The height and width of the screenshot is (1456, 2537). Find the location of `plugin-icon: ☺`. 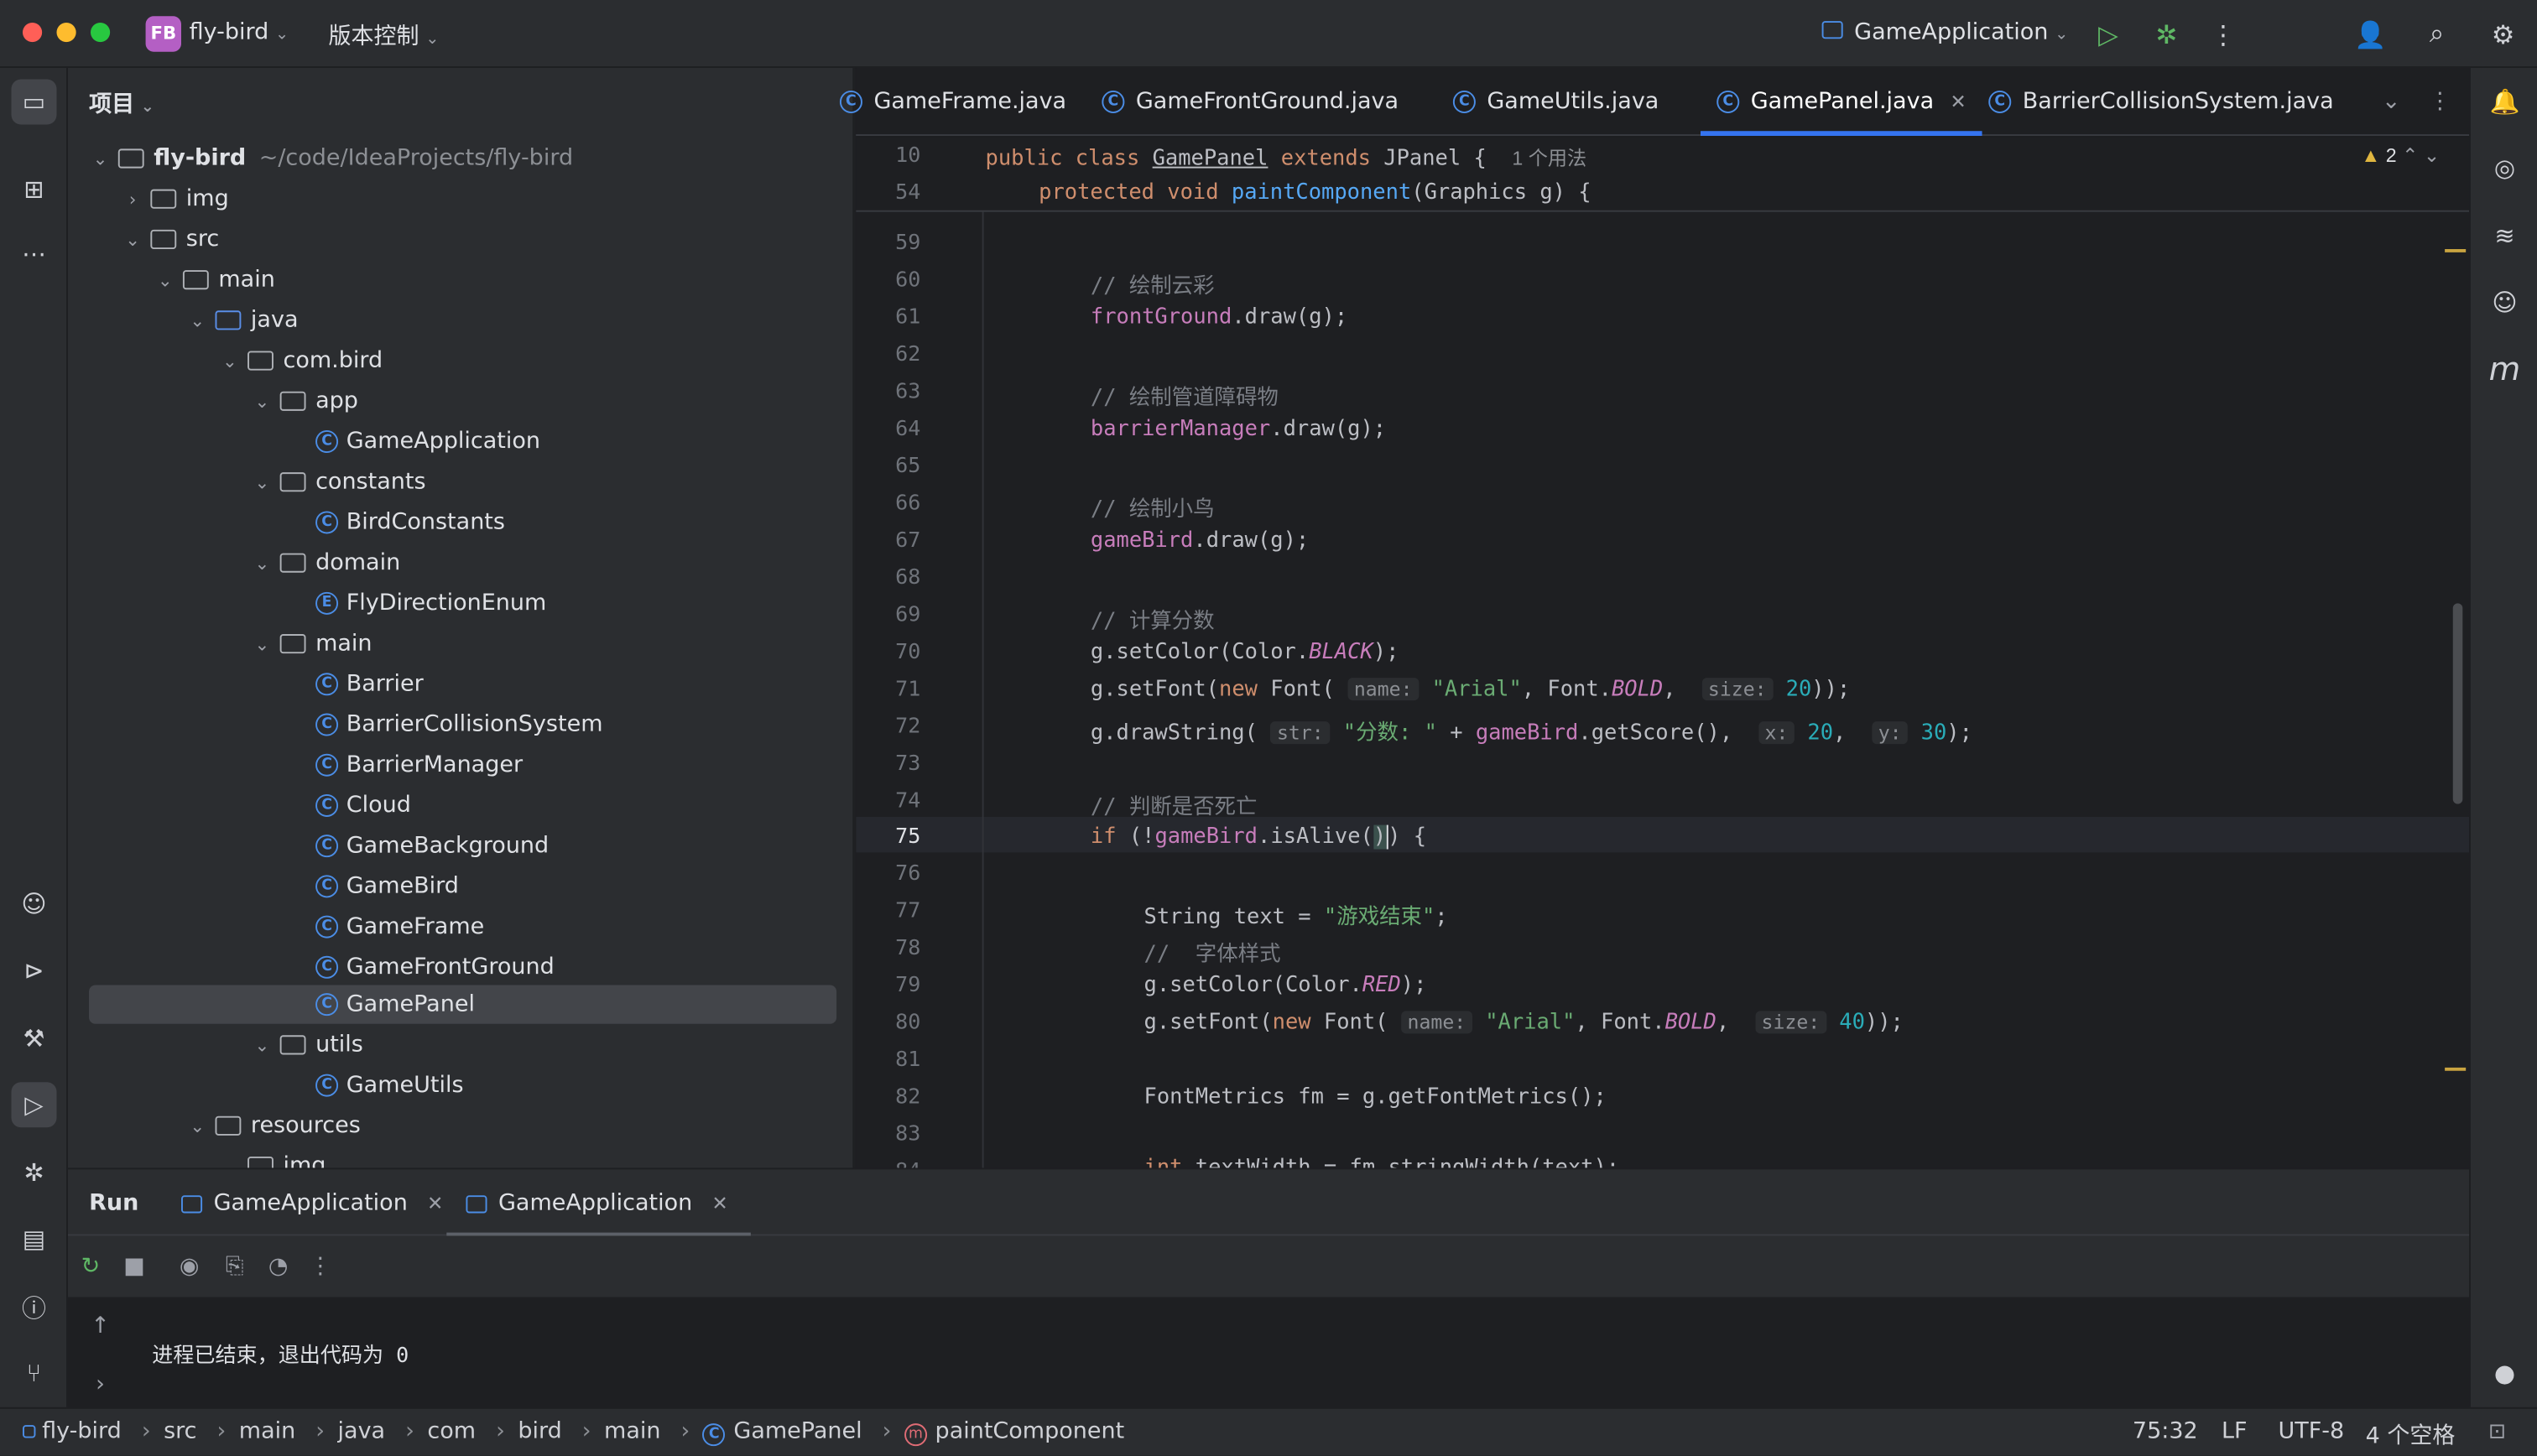

plugin-icon: ☺ is located at coordinates (2504, 302).